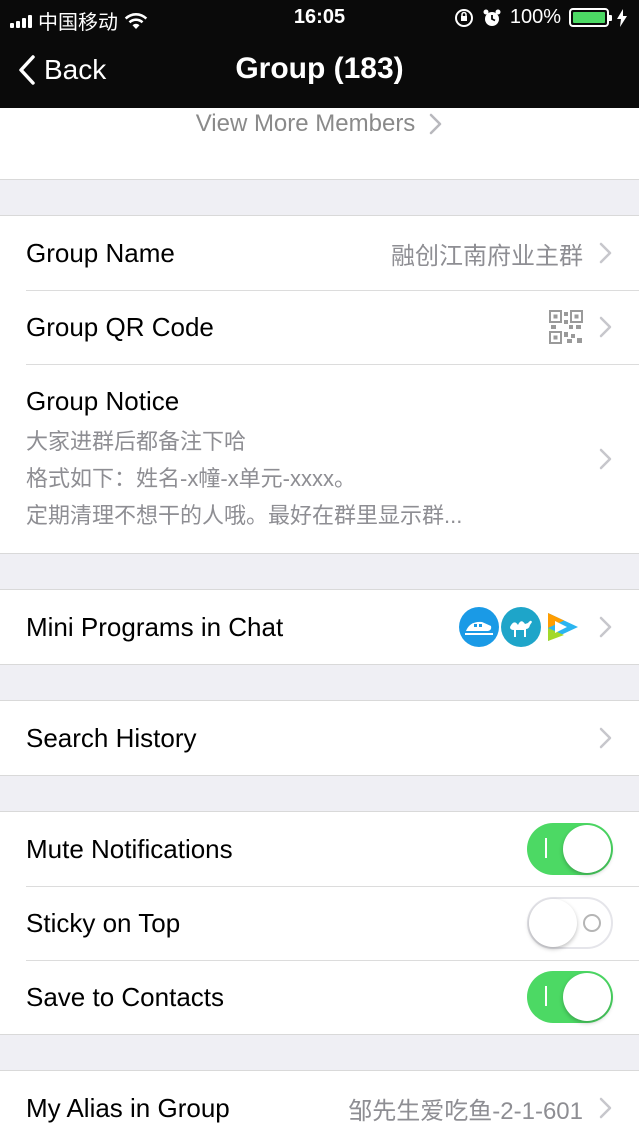 The width and height of the screenshot is (639, 1136). What do you see at coordinates (563, 627) in the screenshot?
I see `video-play-icon` at bounding box center [563, 627].